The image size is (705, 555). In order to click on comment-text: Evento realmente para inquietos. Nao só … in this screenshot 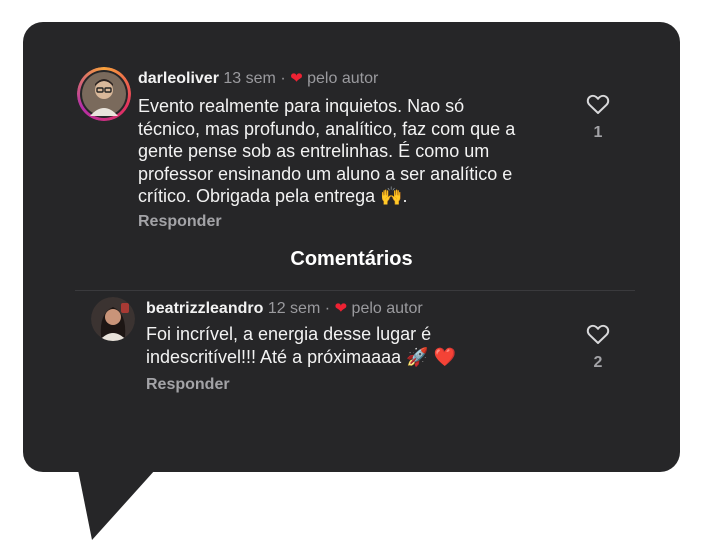, I will do `click(327, 151)`.